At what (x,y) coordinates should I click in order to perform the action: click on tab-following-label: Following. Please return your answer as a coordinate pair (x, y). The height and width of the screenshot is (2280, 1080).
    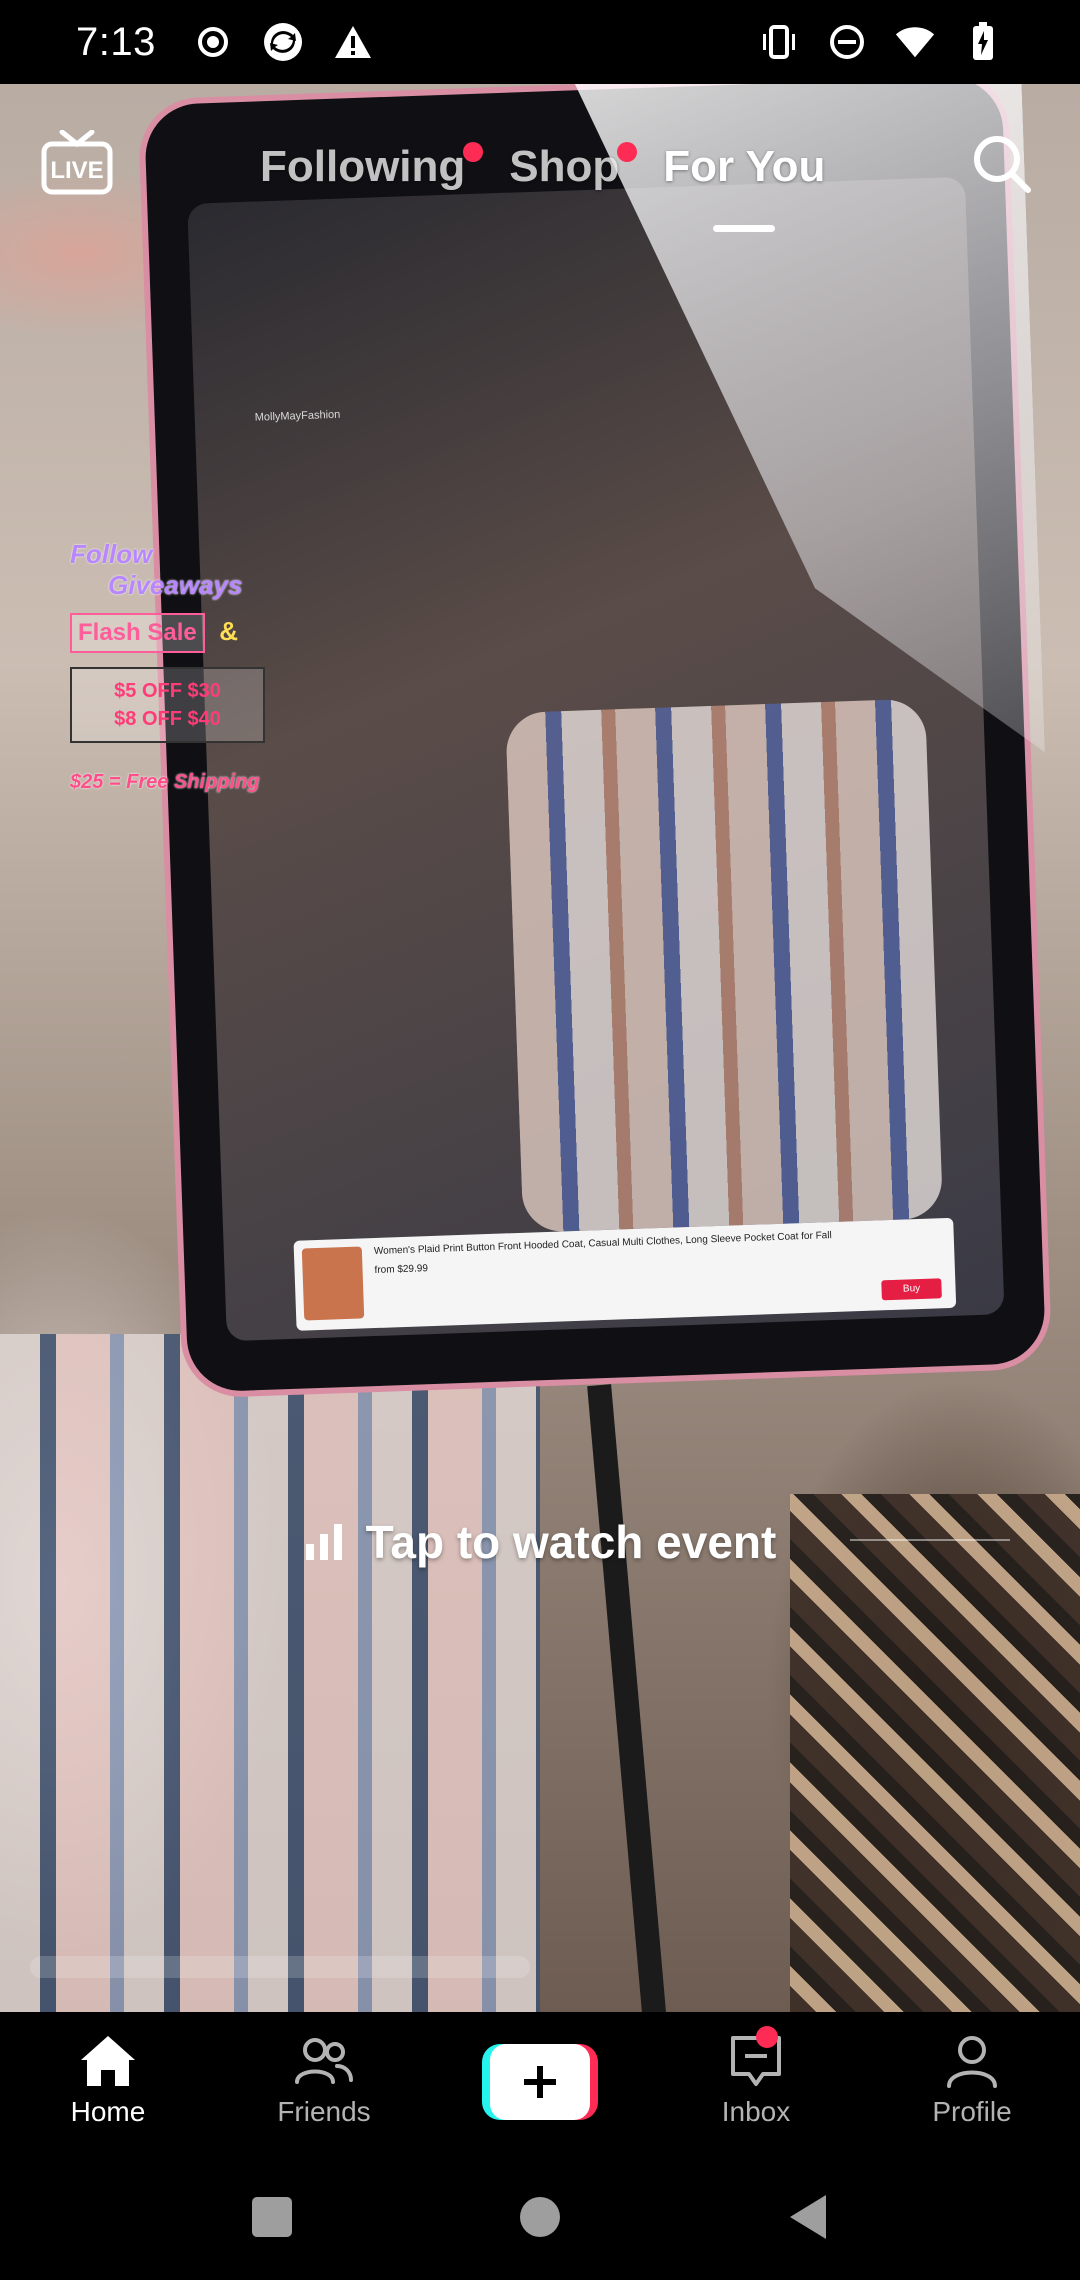
    Looking at the image, I should click on (363, 166).